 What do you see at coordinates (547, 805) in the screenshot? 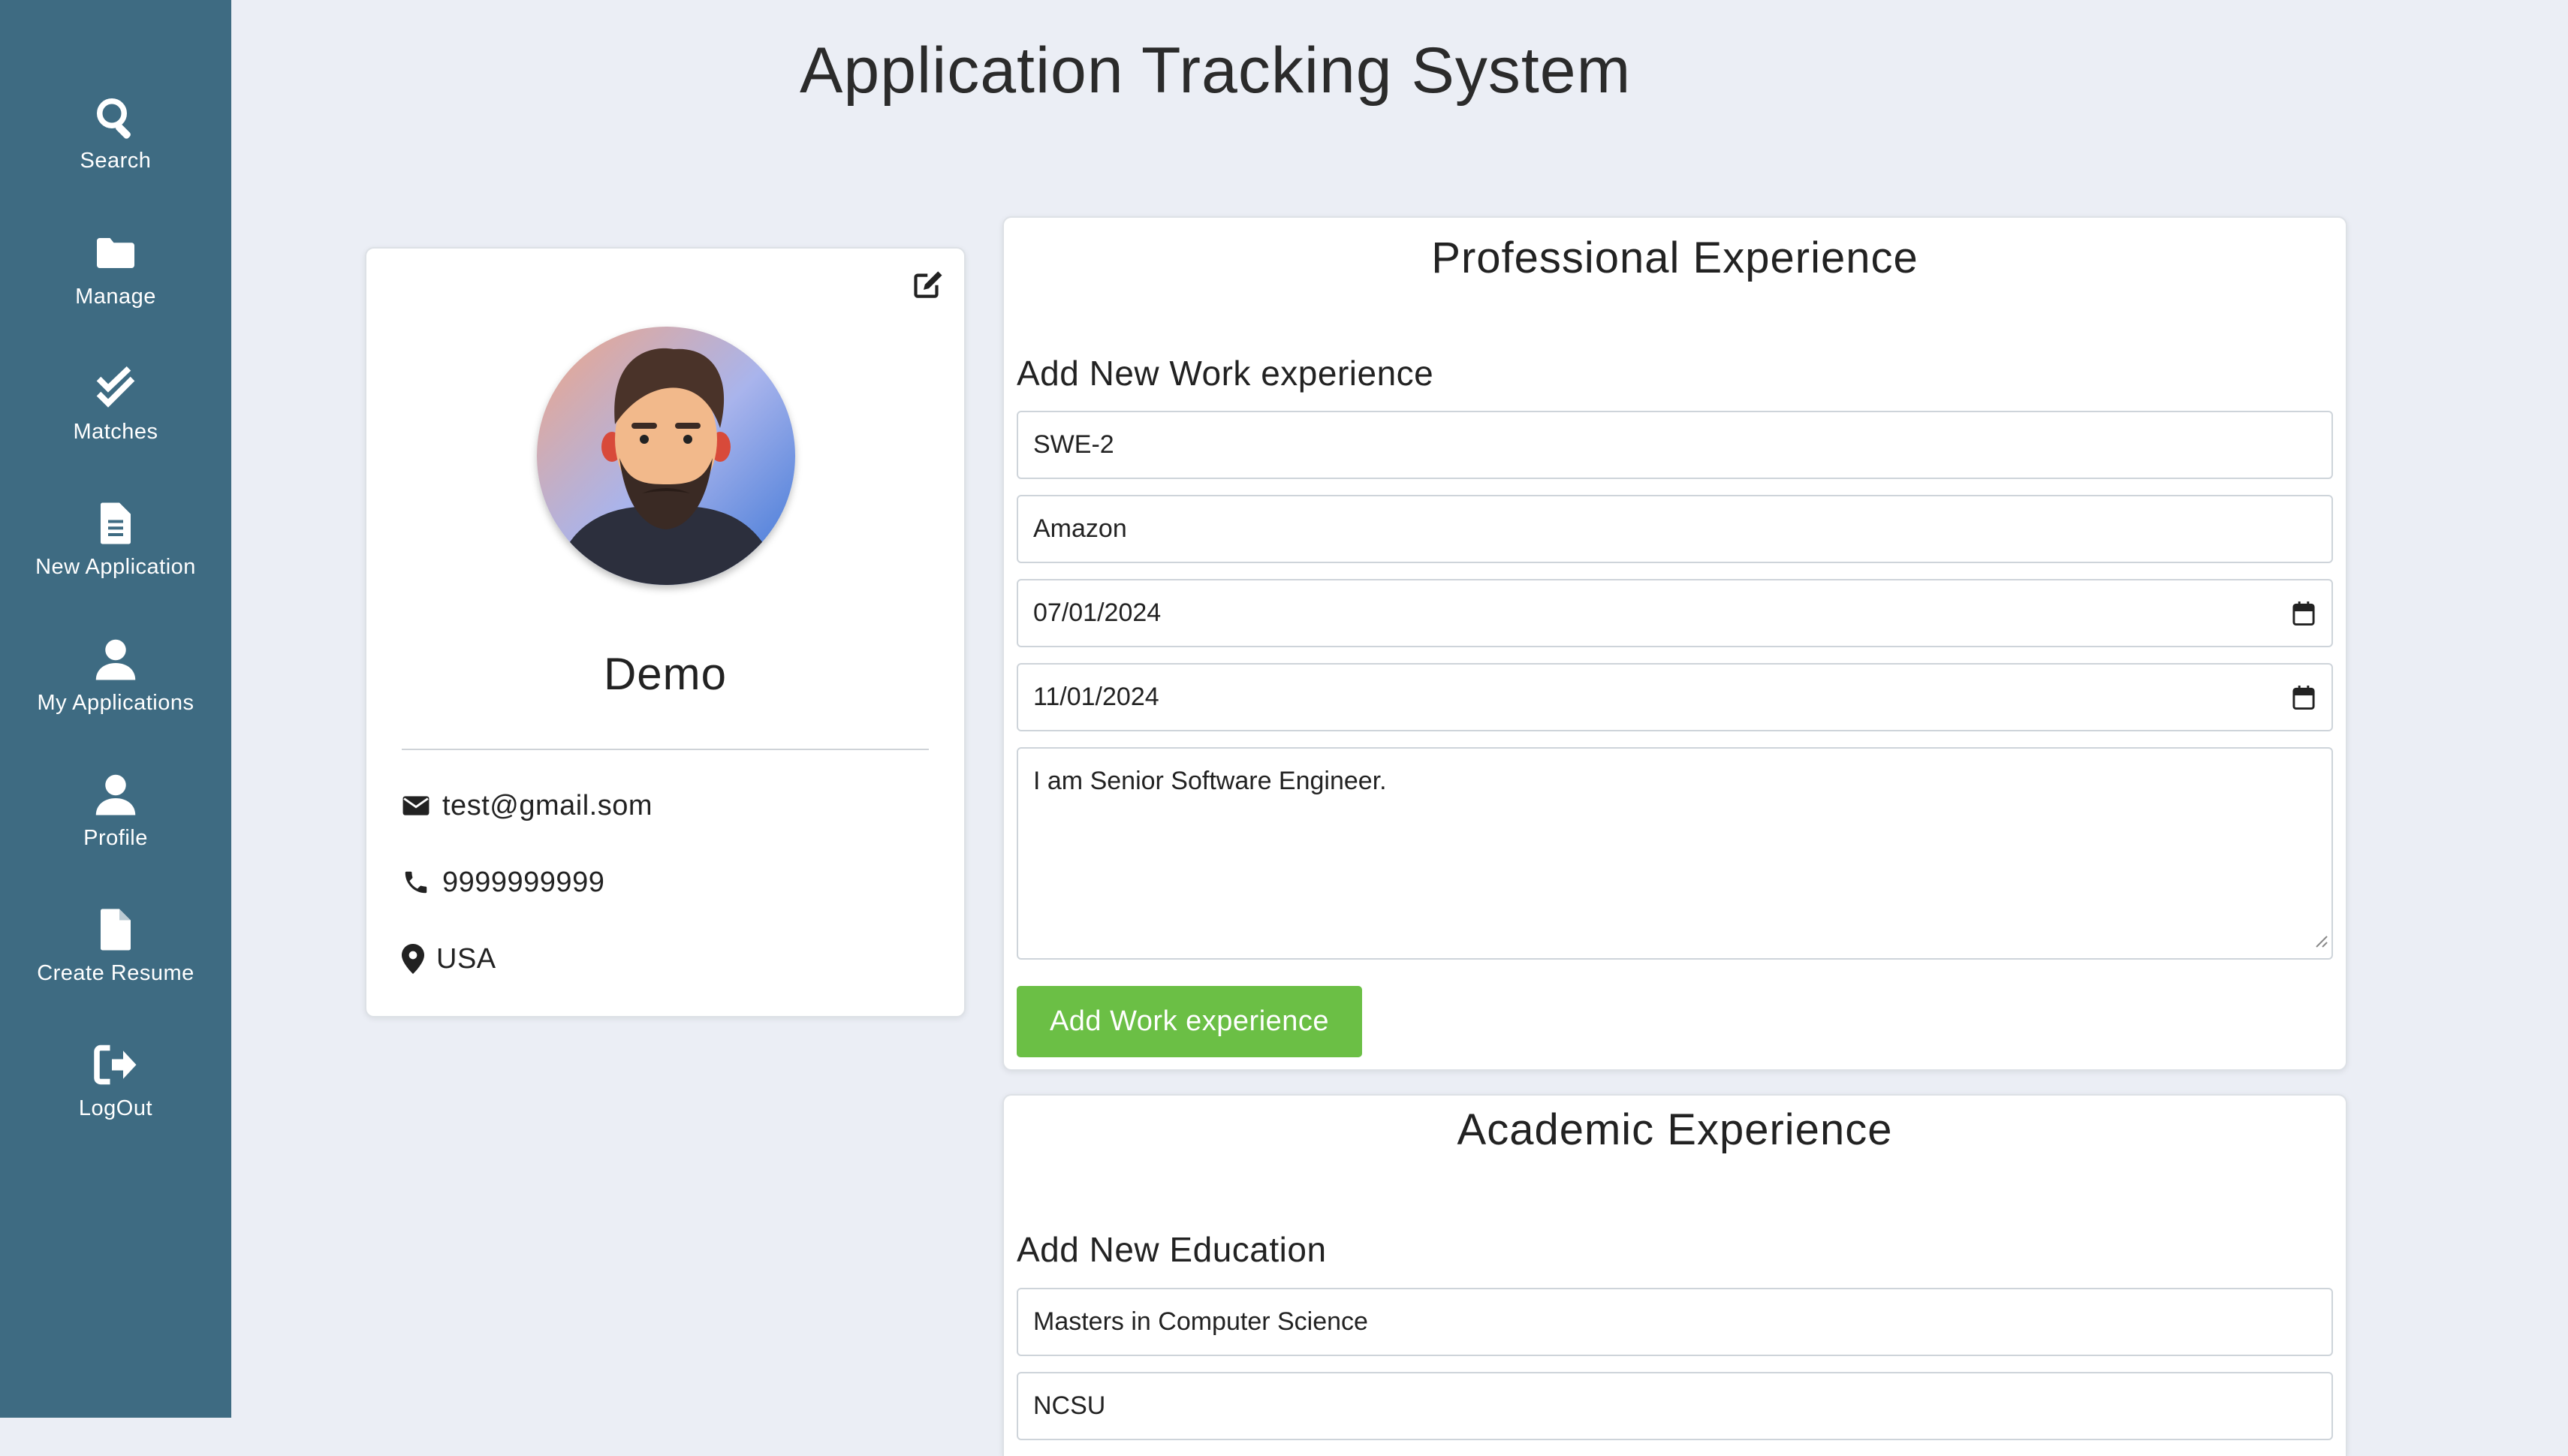
I see `email-text: test@gmail.som` at bounding box center [547, 805].